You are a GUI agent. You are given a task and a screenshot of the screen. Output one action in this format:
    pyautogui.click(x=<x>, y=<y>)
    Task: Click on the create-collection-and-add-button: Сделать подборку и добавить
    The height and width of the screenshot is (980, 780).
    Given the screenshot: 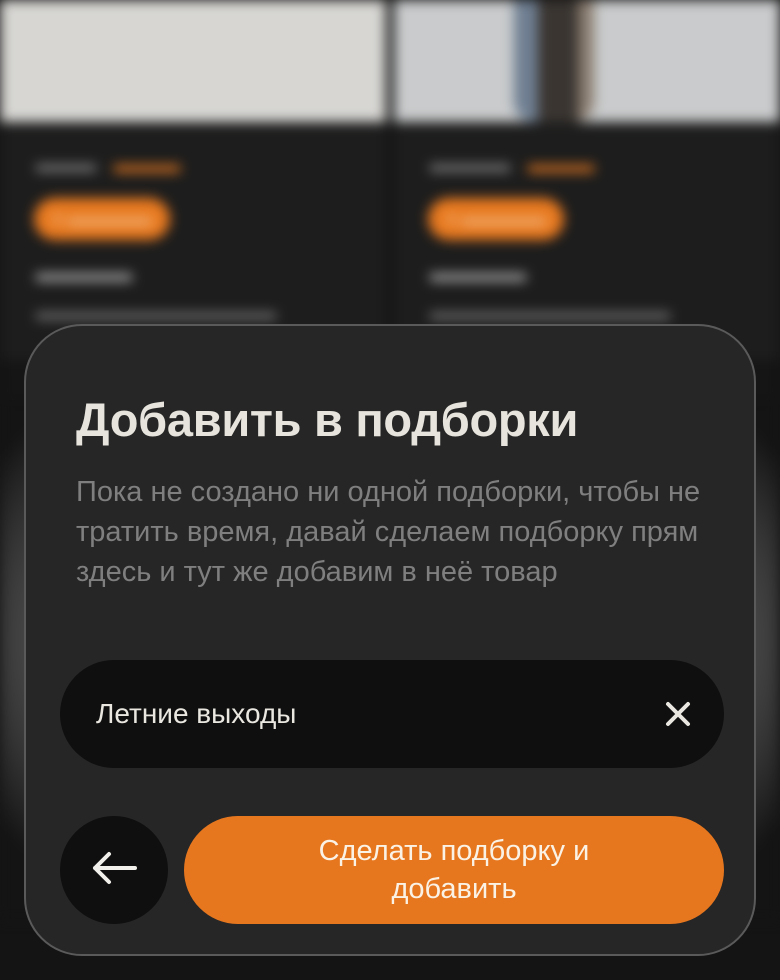 What is the action you would take?
    pyautogui.click(x=454, y=870)
    